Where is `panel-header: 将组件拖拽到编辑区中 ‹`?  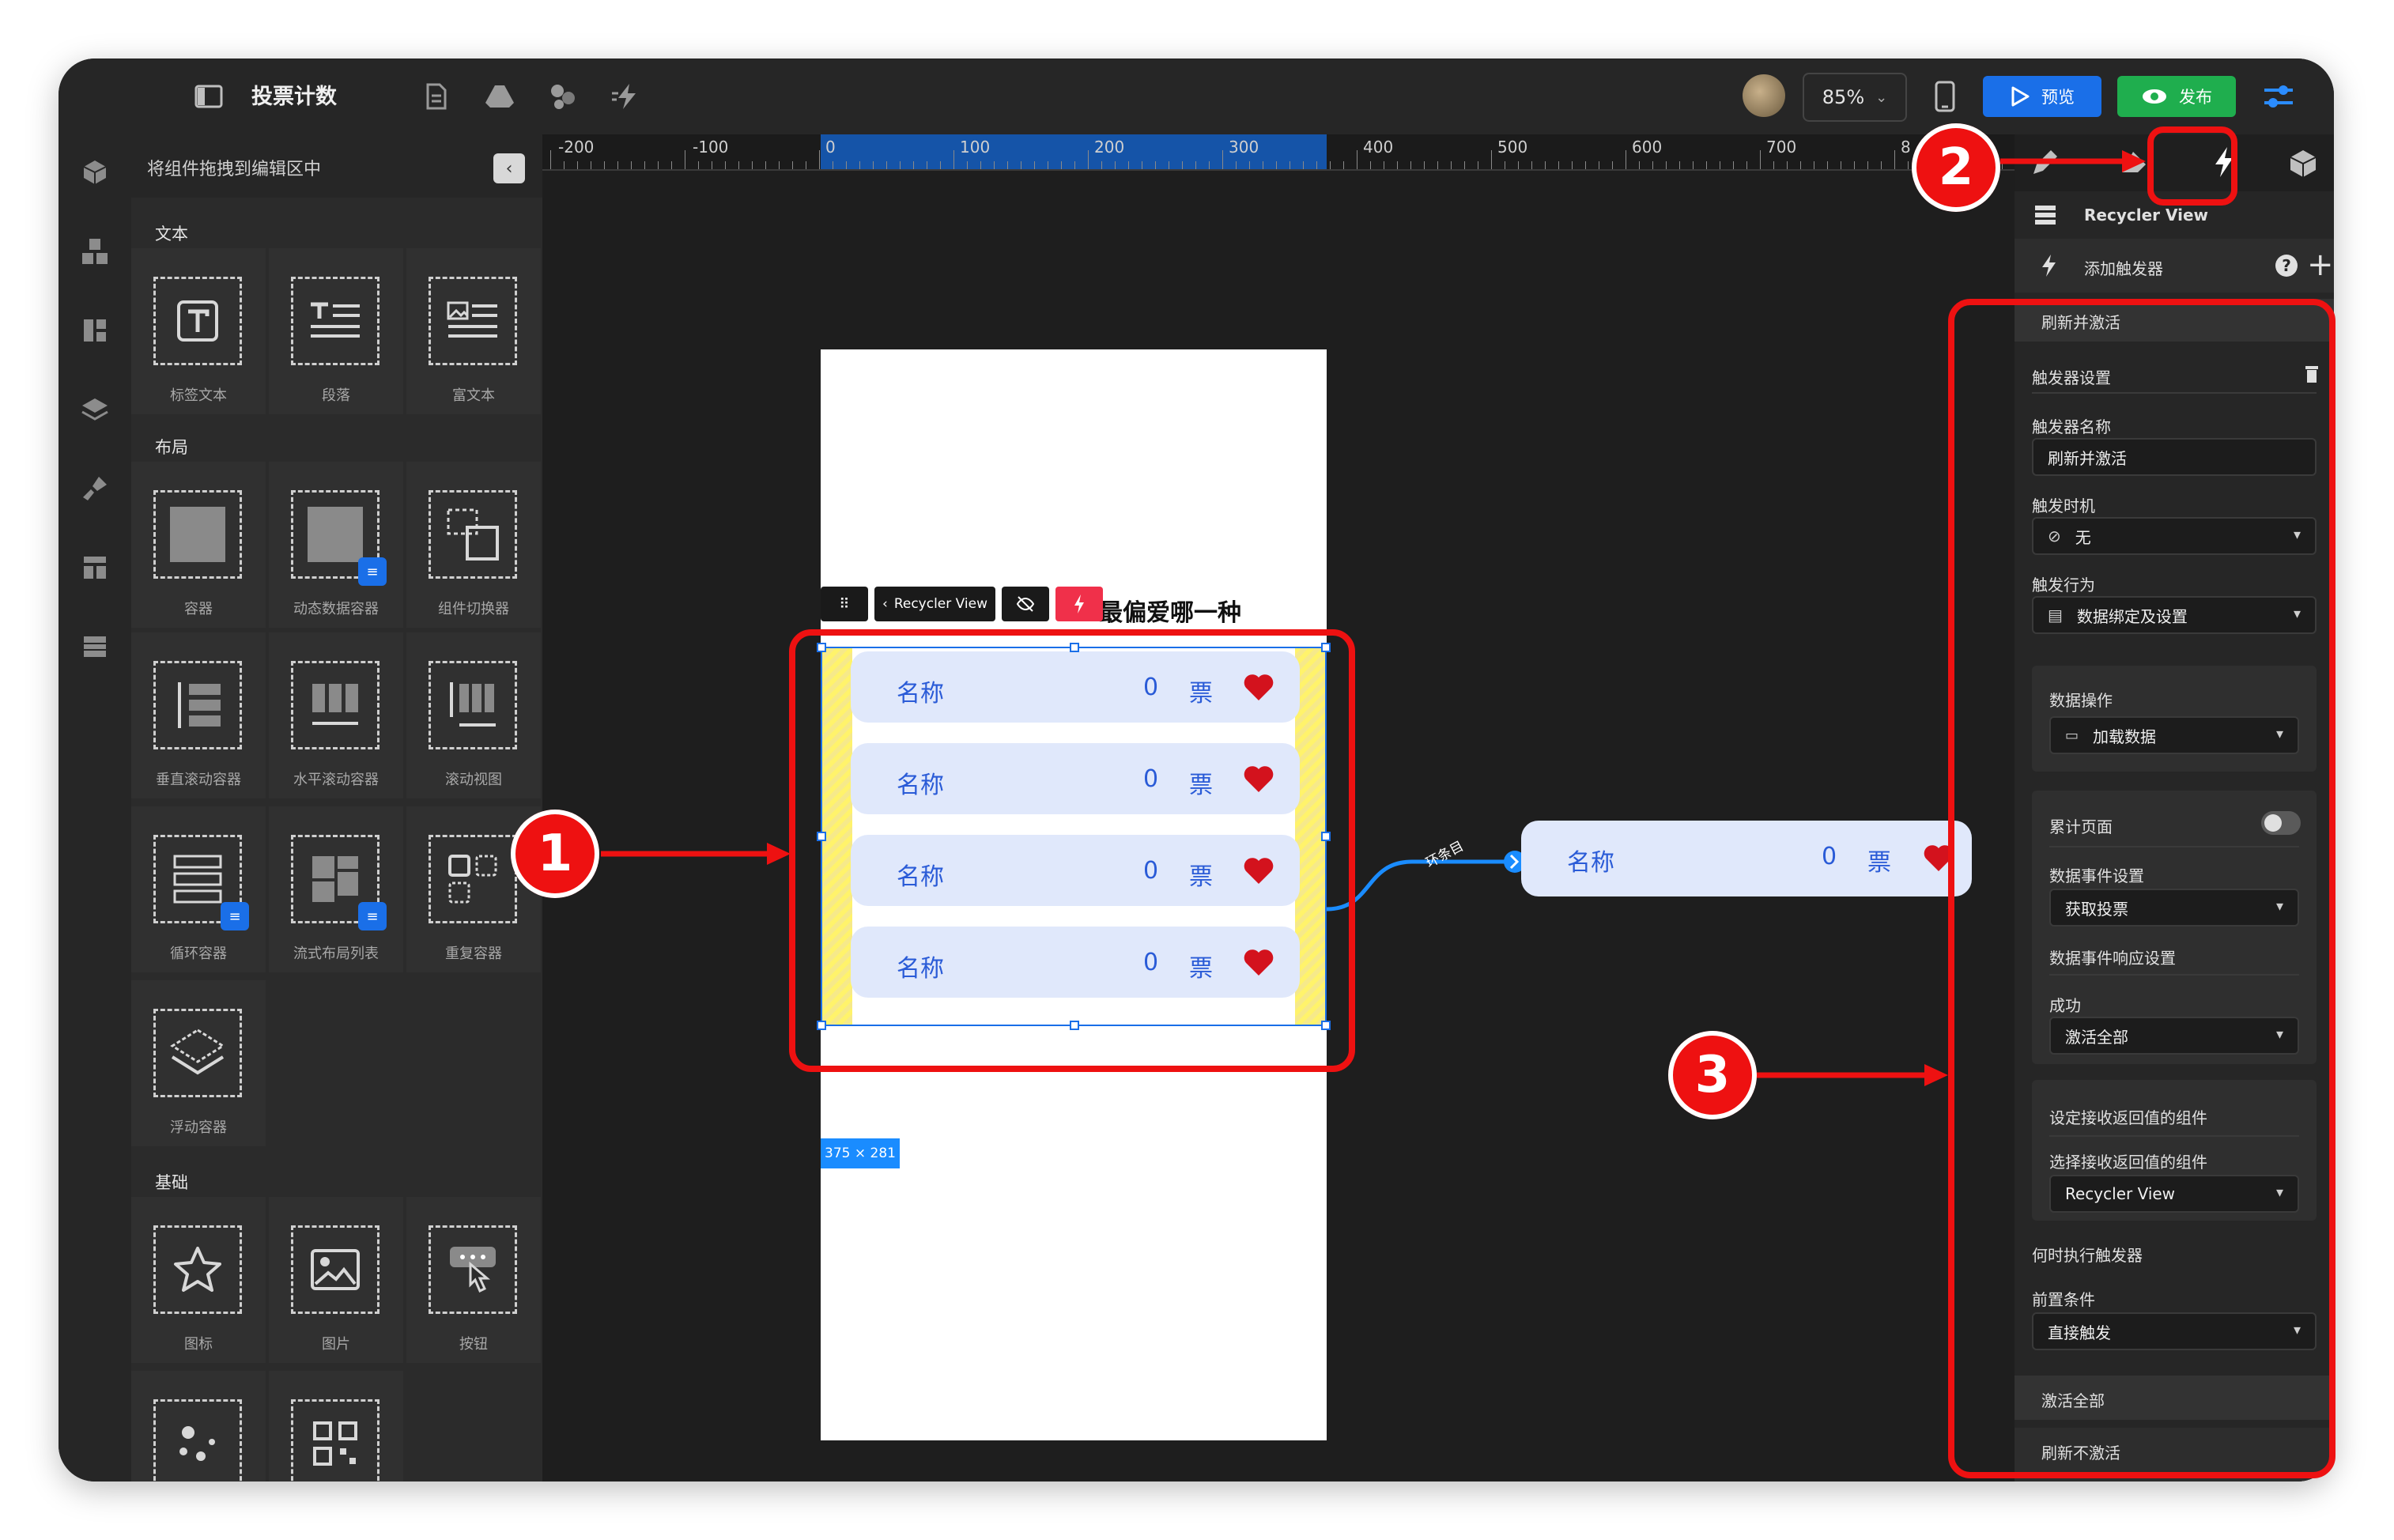
panel-header: 将组件拖拽到编辑区中 ‹ is located at coordinates (336, 166).